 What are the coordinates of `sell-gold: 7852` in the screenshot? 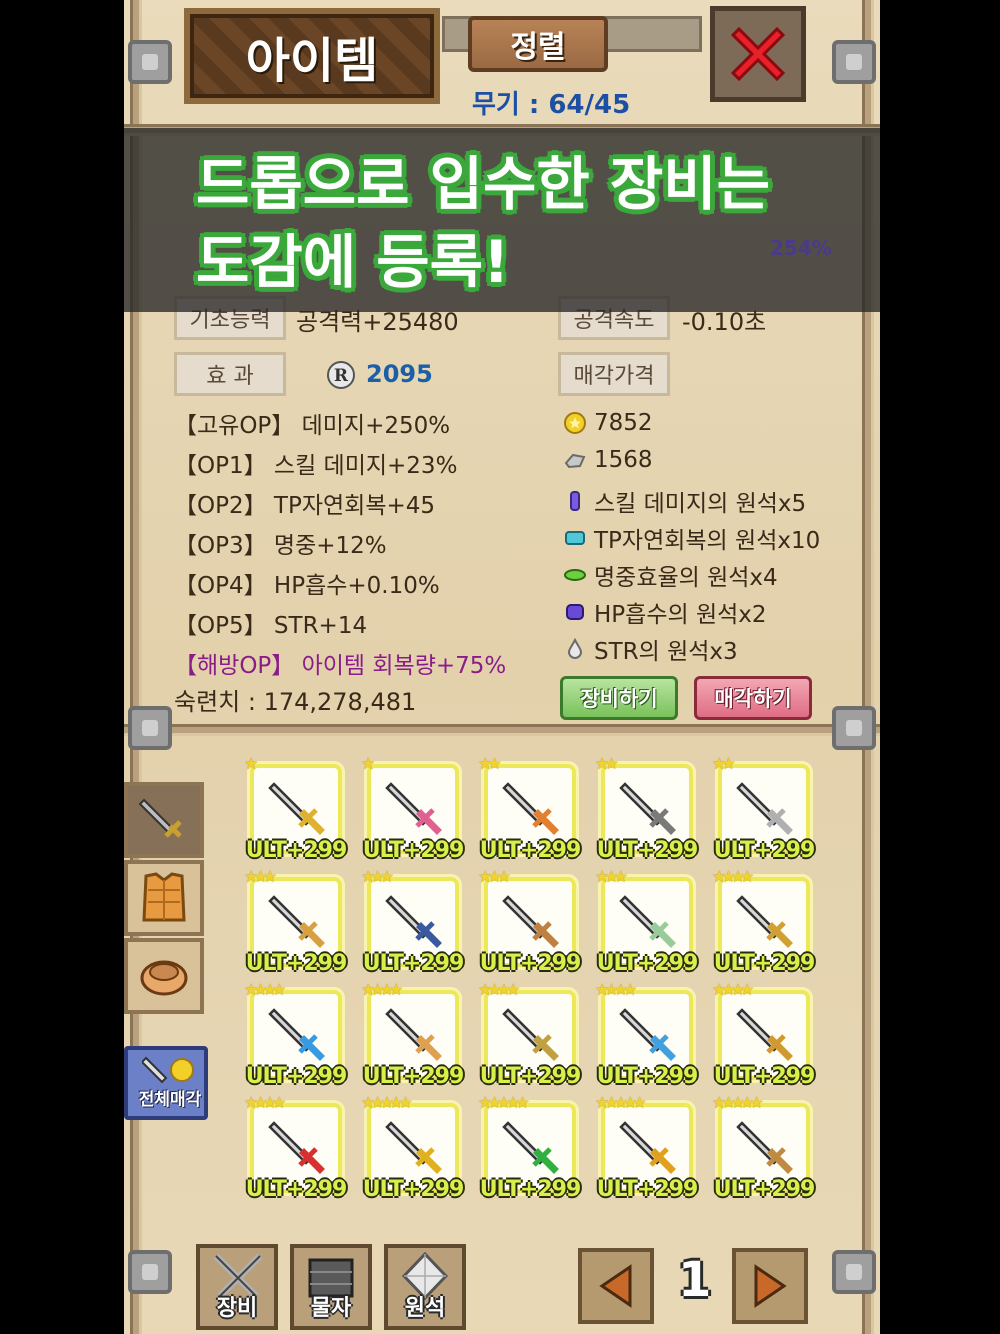 It's located at (608, 423).